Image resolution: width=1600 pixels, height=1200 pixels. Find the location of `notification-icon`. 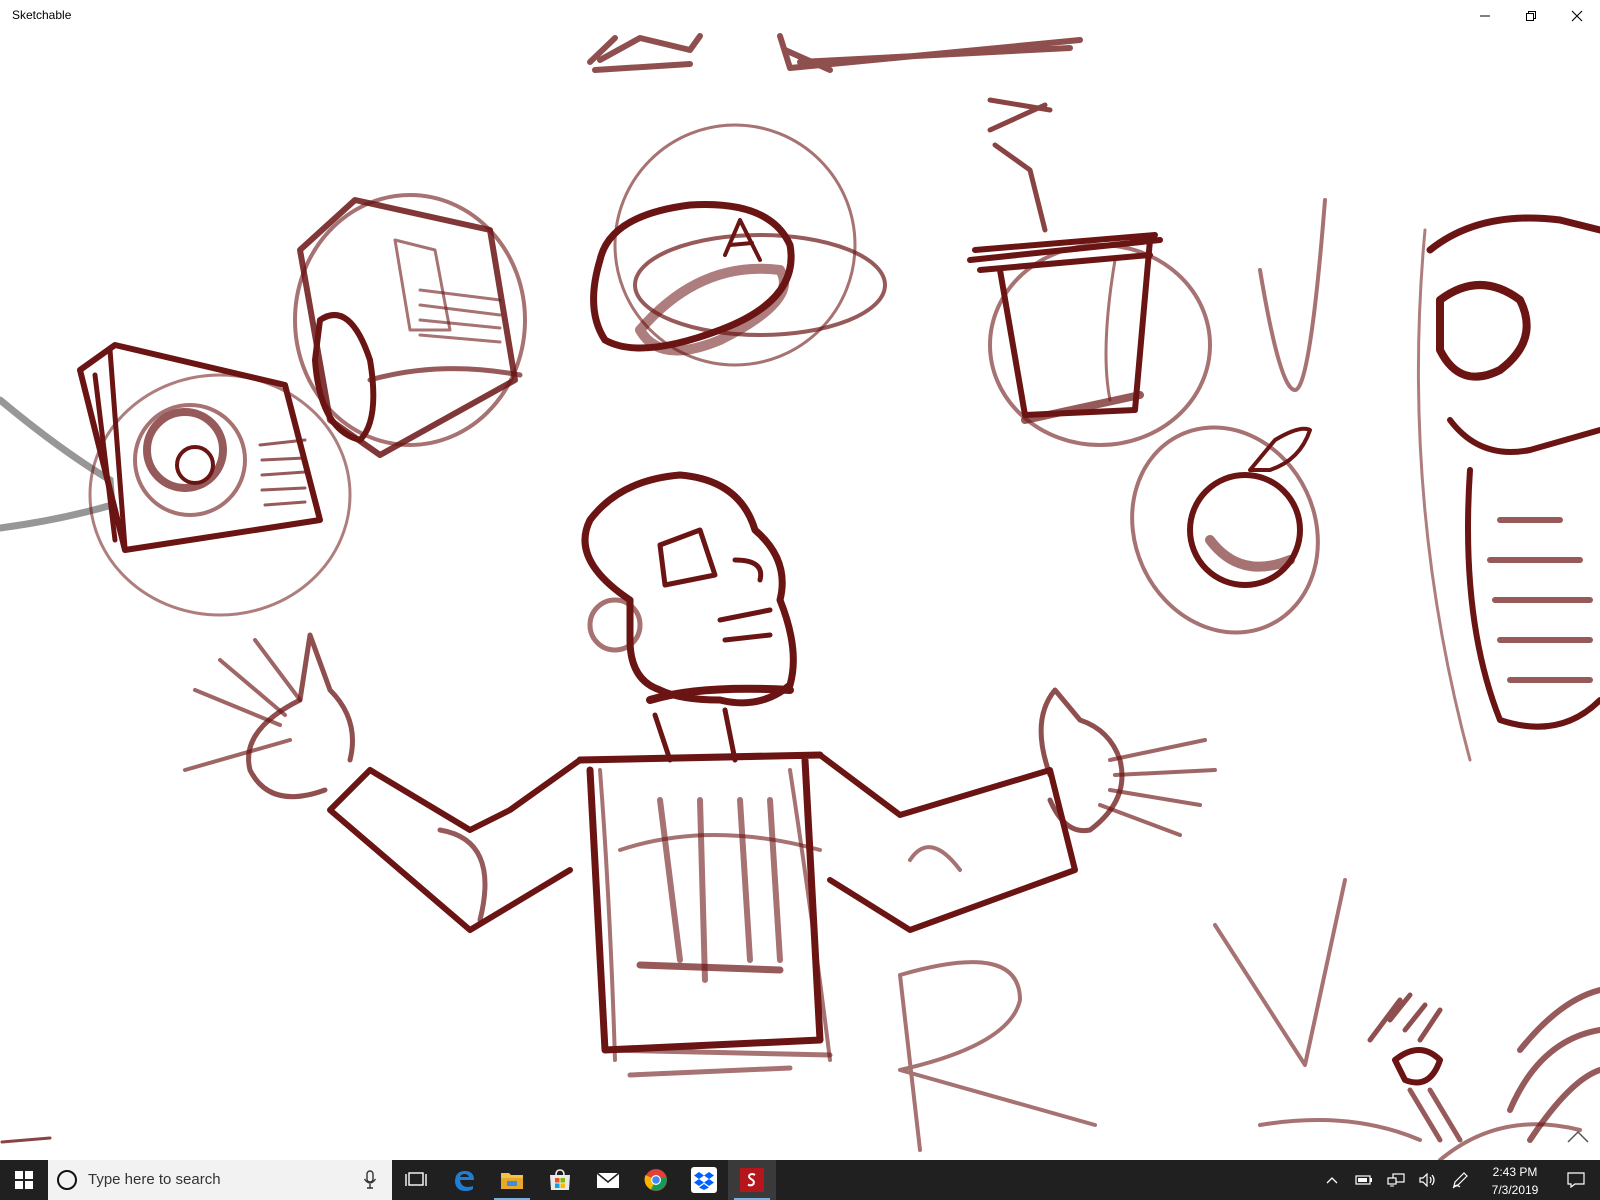

notification-icon is located at coordinates (1576, 1180).